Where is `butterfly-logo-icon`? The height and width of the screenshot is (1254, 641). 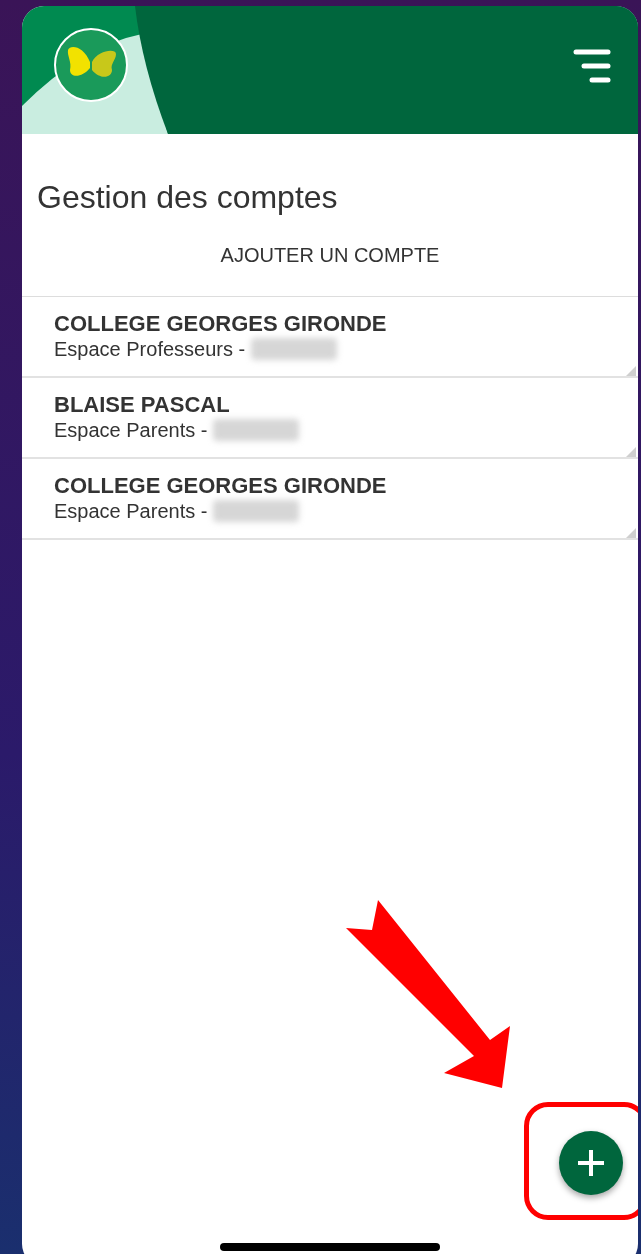
butterfly-logo-icon is located at coordinates (91, 65).